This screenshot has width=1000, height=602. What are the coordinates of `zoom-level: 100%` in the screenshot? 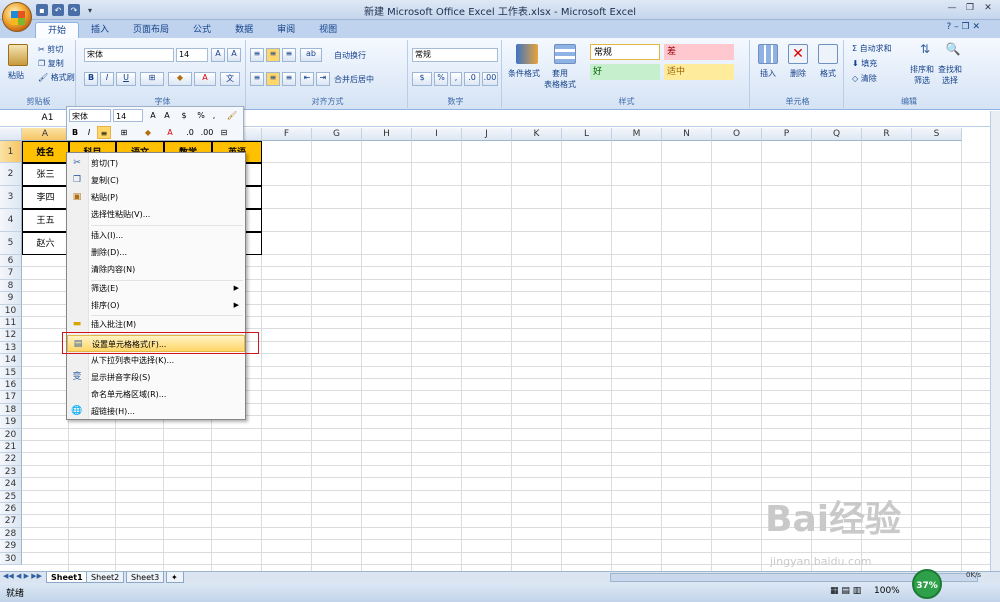 It's located at (887, 591).